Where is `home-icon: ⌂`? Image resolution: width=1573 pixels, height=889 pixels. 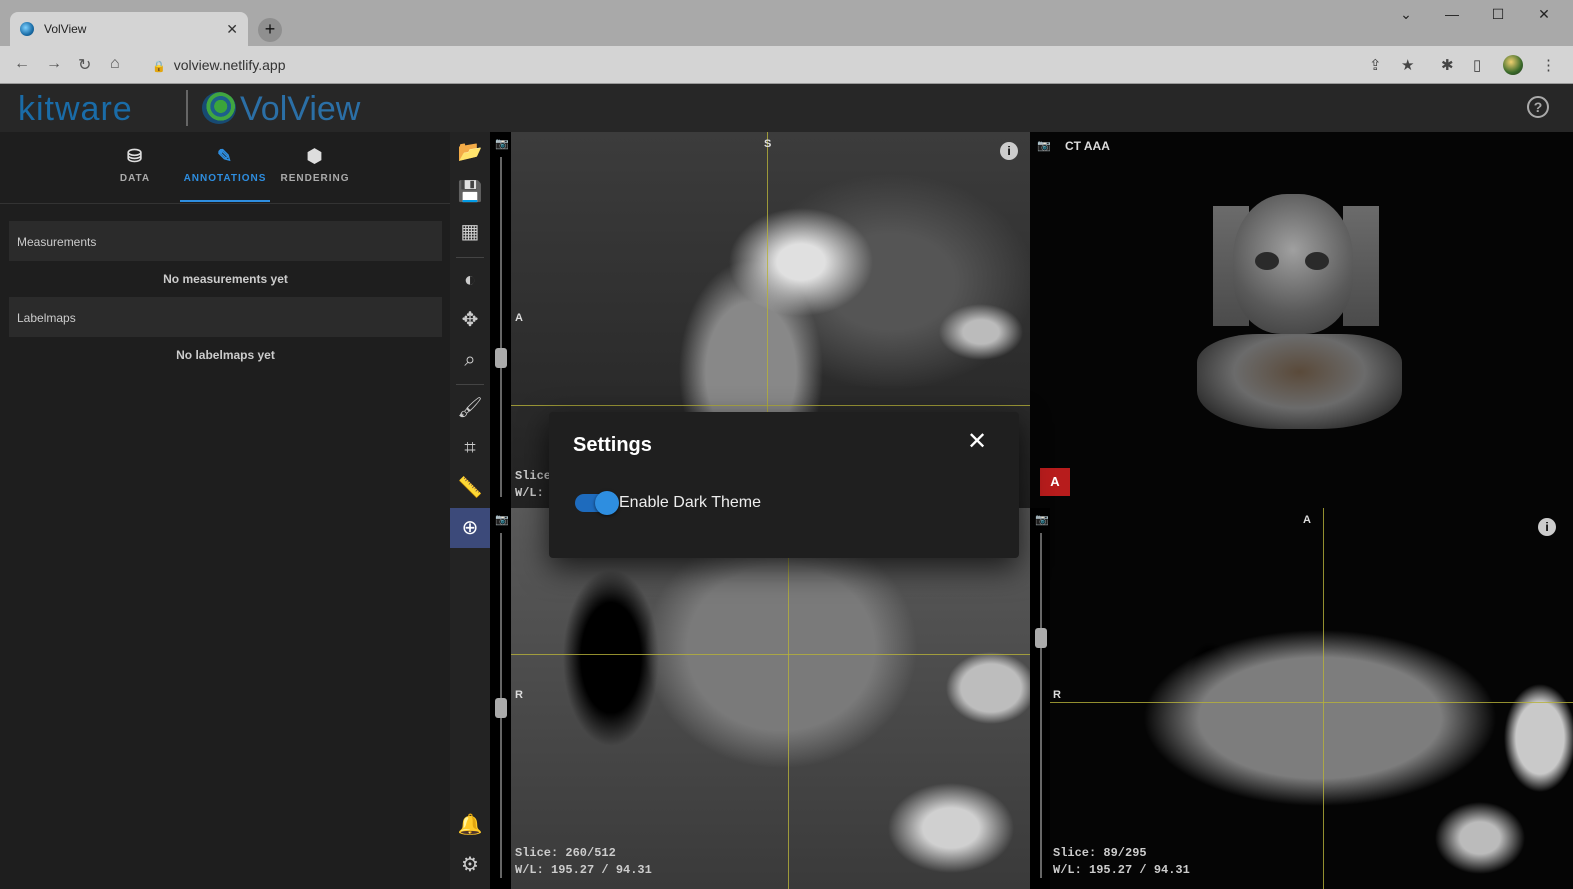
home-icon: ⌂ is located at coordinates (115, 64).